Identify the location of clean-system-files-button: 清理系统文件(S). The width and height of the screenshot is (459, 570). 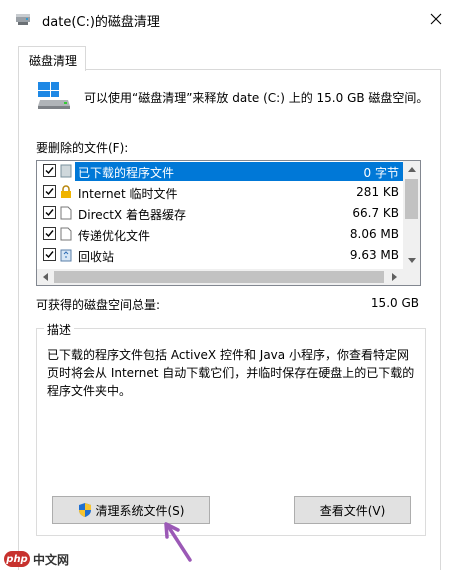
(131, 510).